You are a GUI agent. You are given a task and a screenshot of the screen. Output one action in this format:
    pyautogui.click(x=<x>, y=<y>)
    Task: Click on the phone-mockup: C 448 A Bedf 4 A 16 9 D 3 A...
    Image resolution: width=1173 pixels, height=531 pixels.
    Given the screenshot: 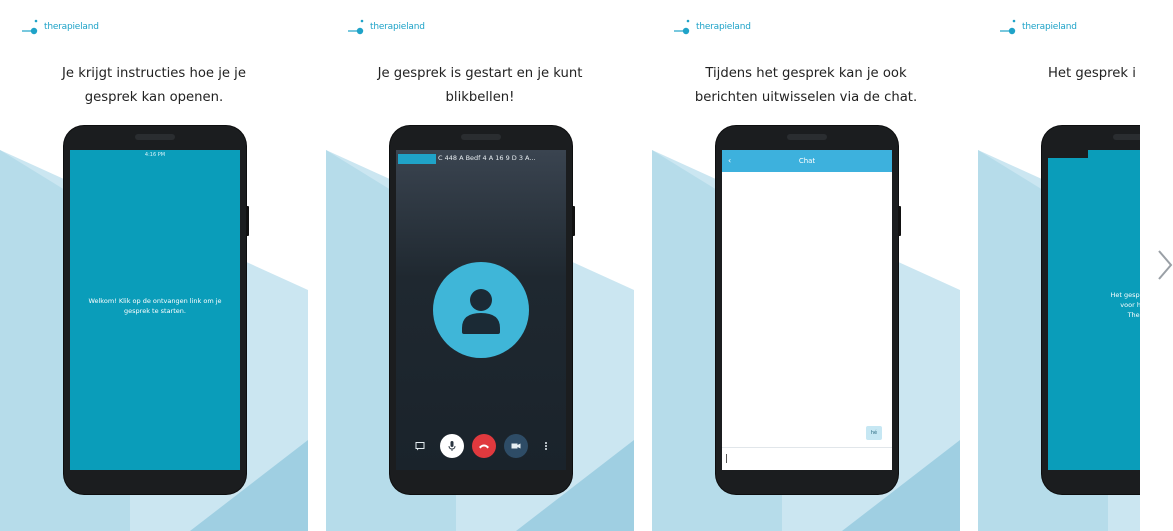 What is the action you would take?
    pyautogui.click(x=482, y=310)
    